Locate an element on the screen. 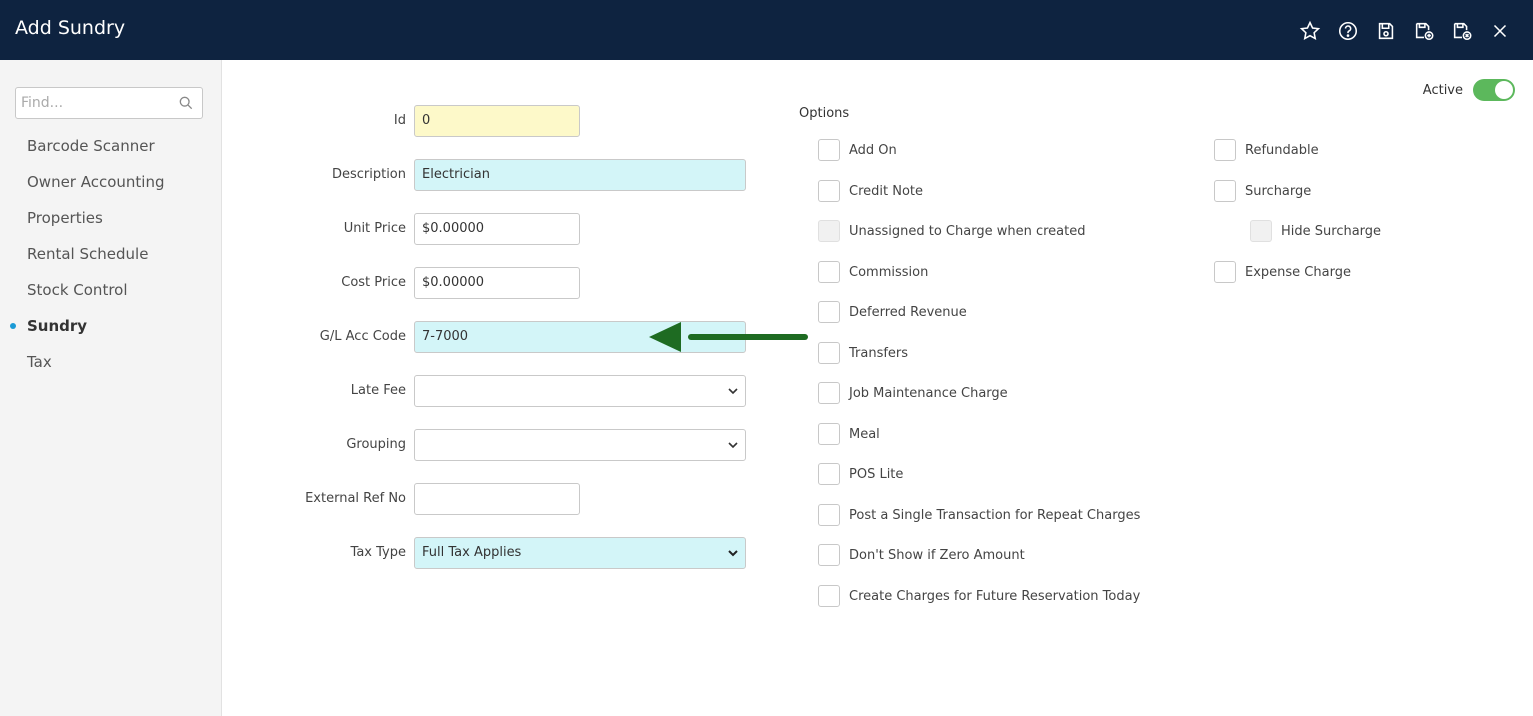 This screenshot has height=716, width=1533. sidebar-item-label: Tax is located at coordinates (39, 362).